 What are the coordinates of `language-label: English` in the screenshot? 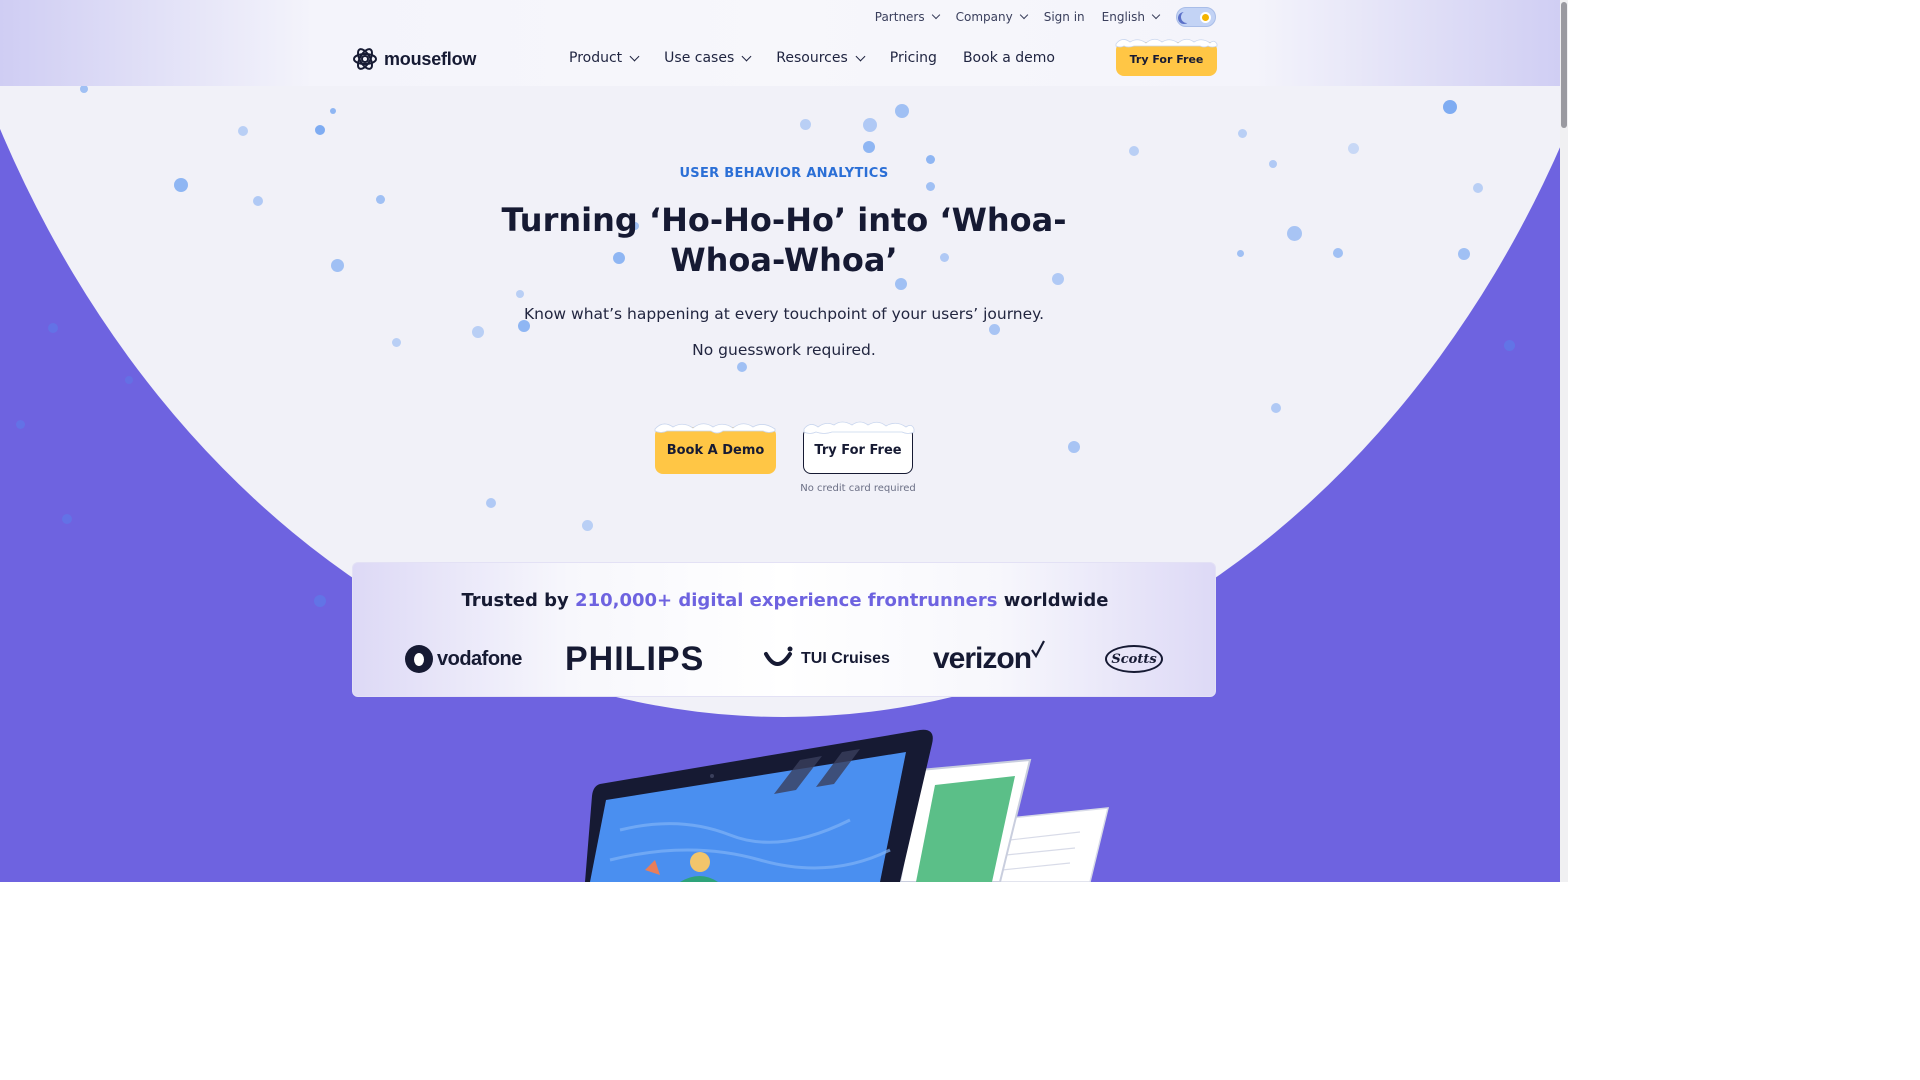 It's located at (1123, 17).